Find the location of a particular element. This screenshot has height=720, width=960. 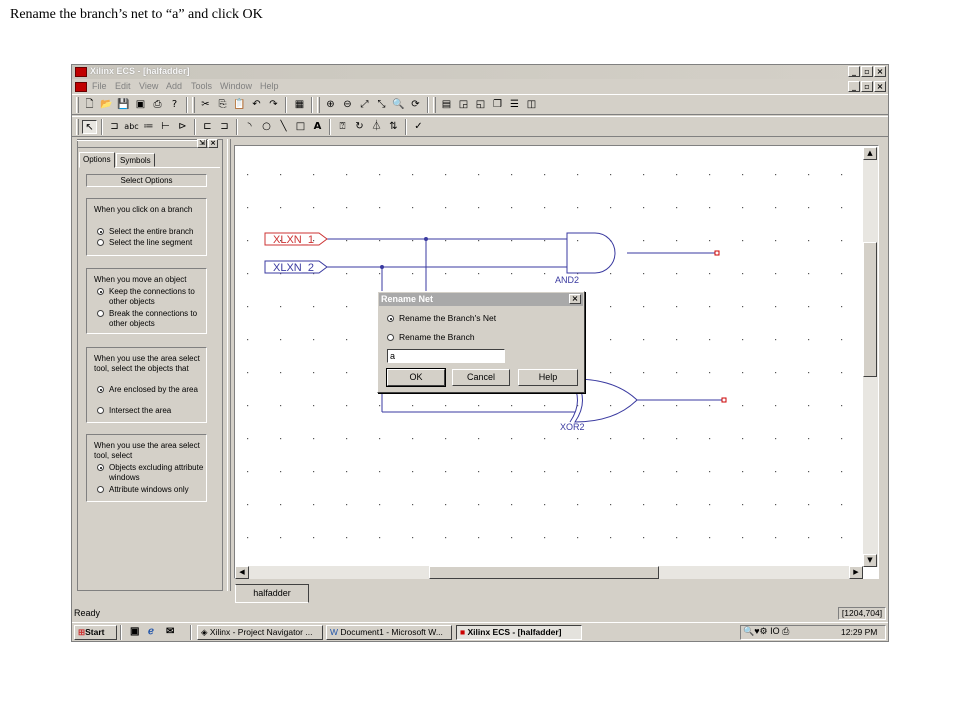

taskbar-item-xilinx-ecs: ■ Xilinx ECS - [halfadder] is located at coordinates (519, 632).